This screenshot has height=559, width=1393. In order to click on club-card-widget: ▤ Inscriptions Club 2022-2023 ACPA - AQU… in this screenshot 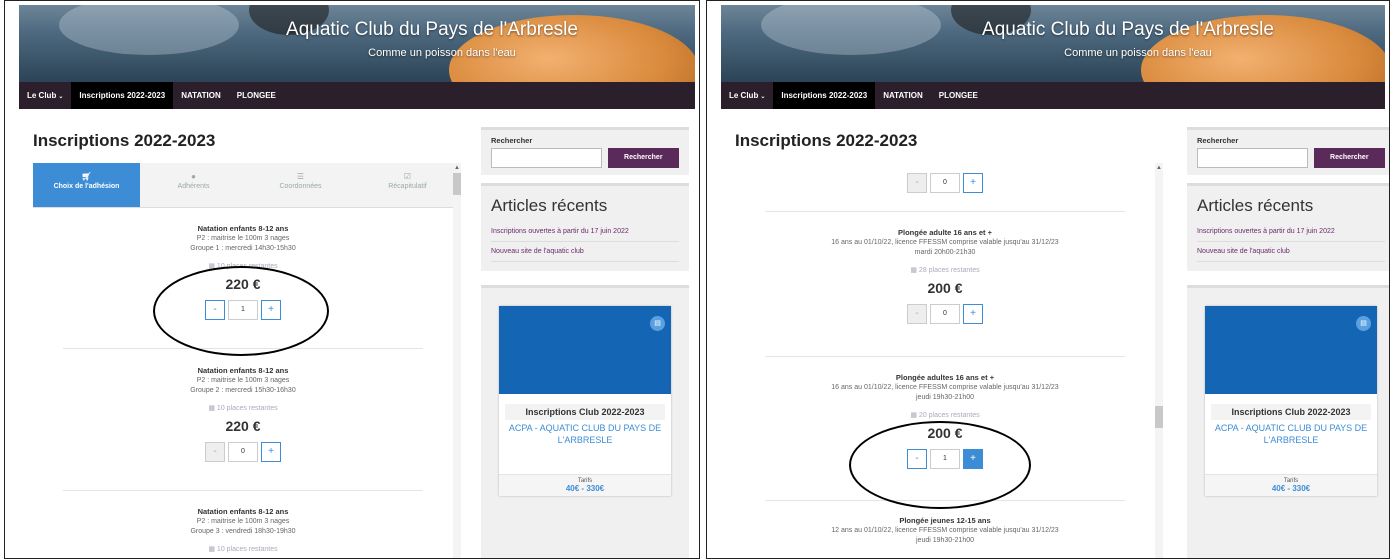, I will do `click(1288, 421)`.